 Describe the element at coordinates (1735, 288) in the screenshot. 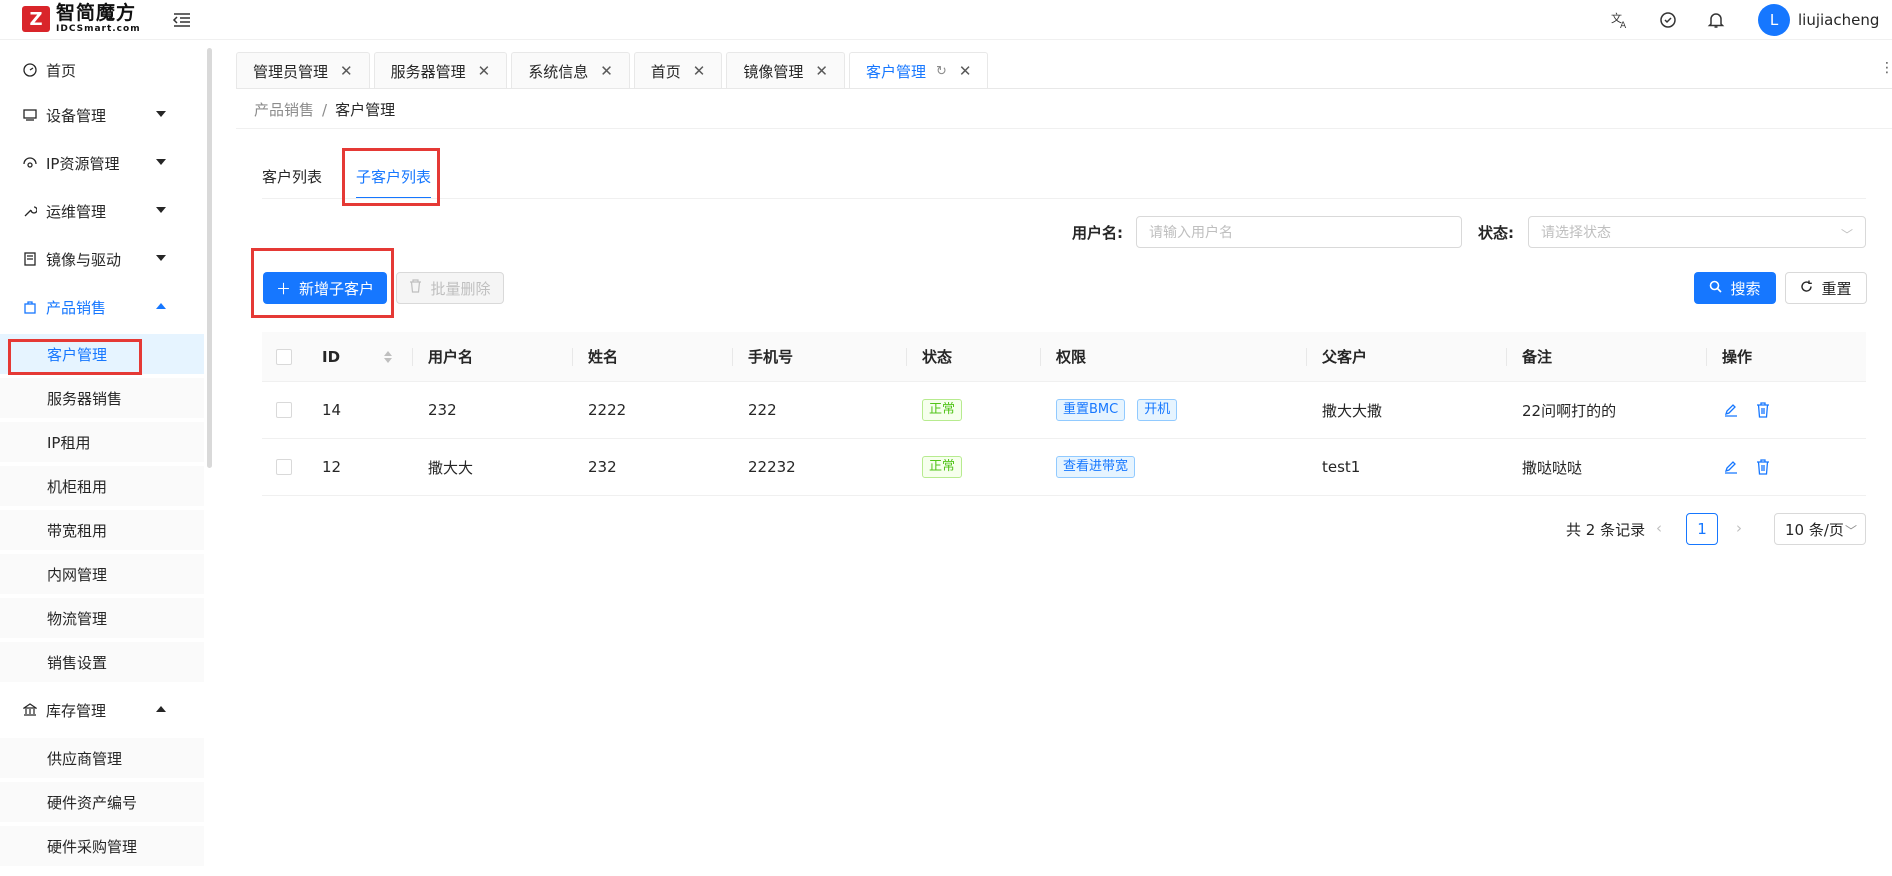

I see `search-button: 搜索` at that location.